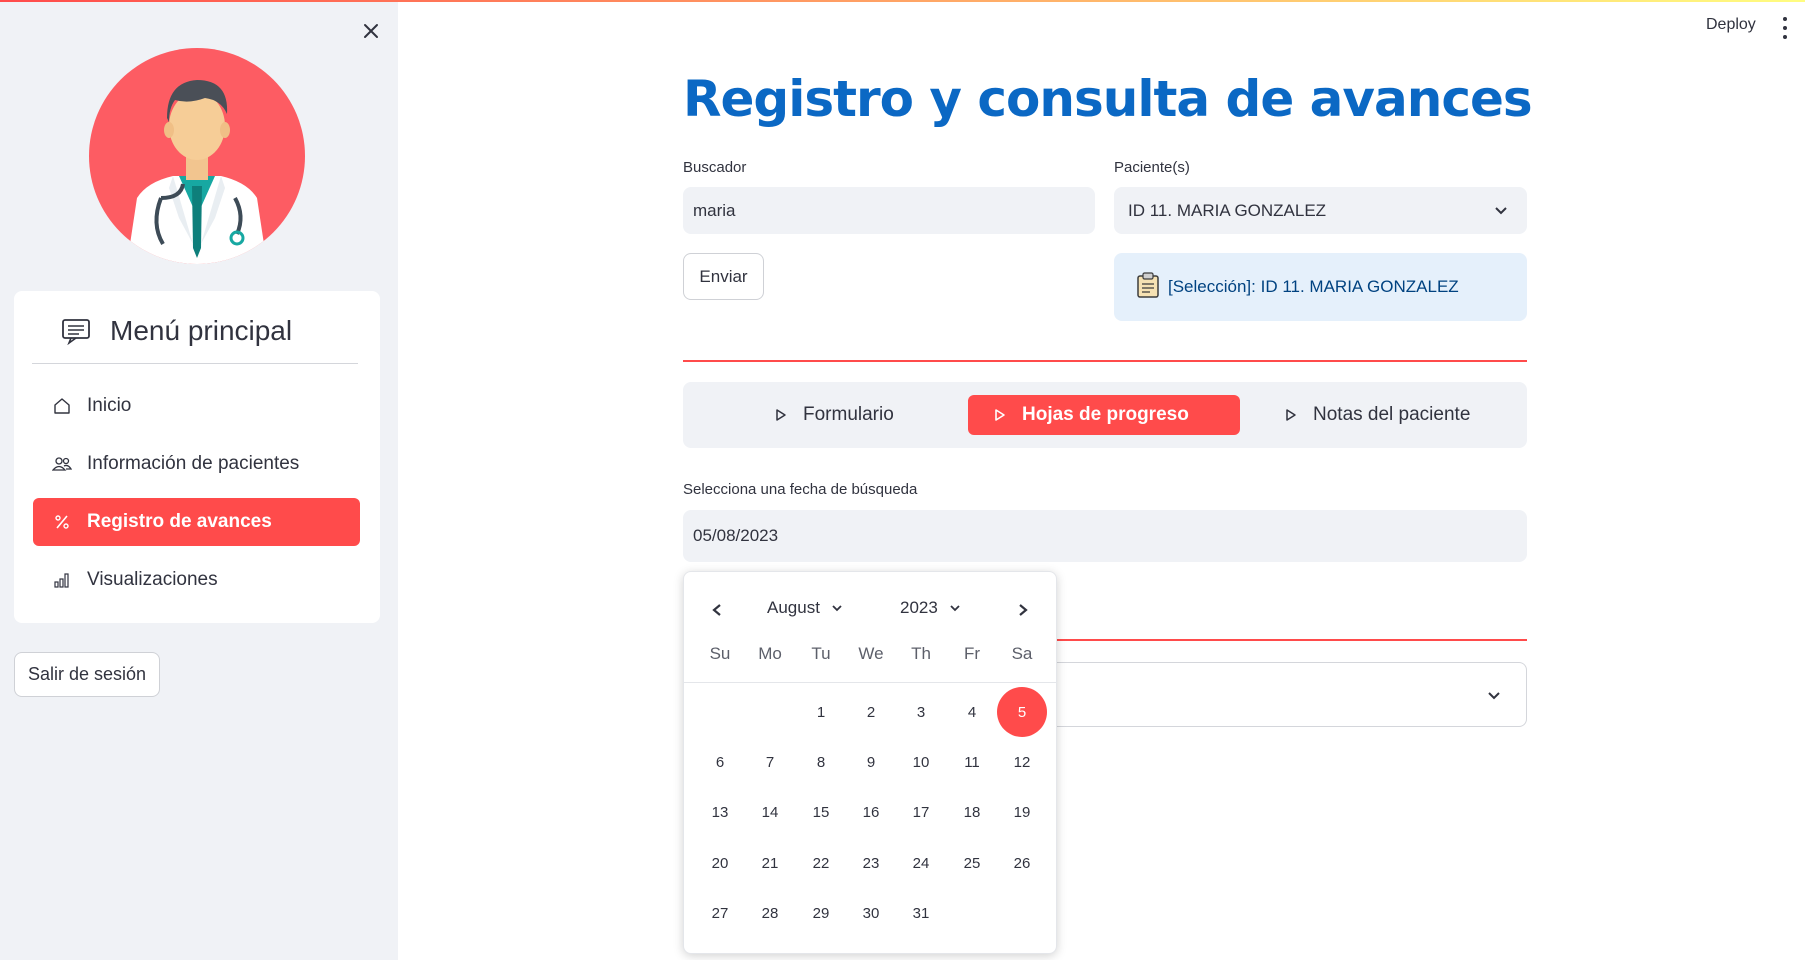 The height and width of the screenshot is (960, 1805). I want to click on calendar-day: 16, so click(871, 812).